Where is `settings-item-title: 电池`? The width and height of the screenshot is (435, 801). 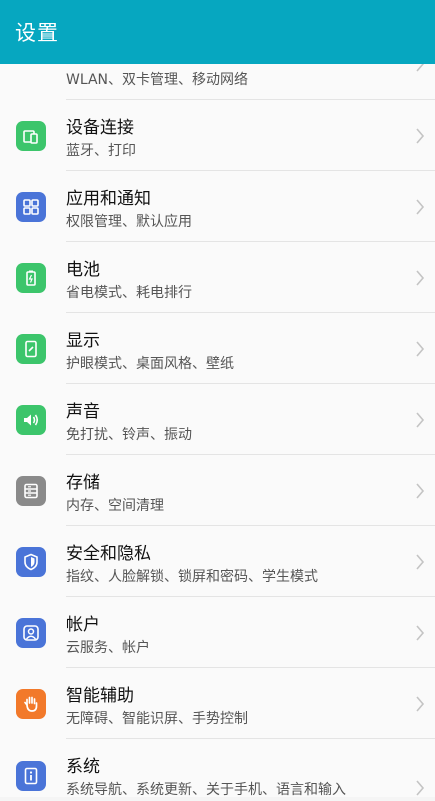
settings-item-title: 电池 is located at coordinates (83, 270).